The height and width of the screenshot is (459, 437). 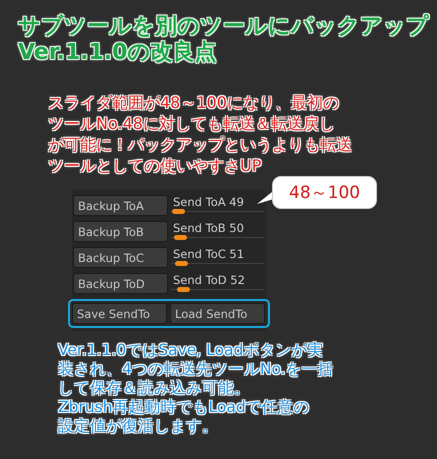 I want to click on slider-label: Send ToC 51, so click(x=209, y=254).